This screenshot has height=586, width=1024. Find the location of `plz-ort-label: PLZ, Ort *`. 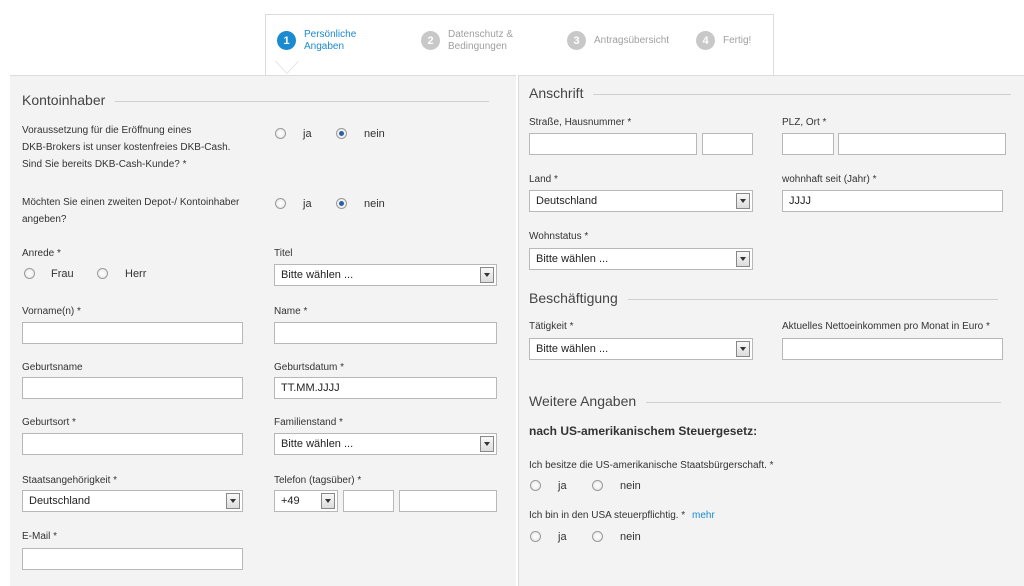

plz-ort-label: PLZ, Ort * is located at coordinates (804, 122).